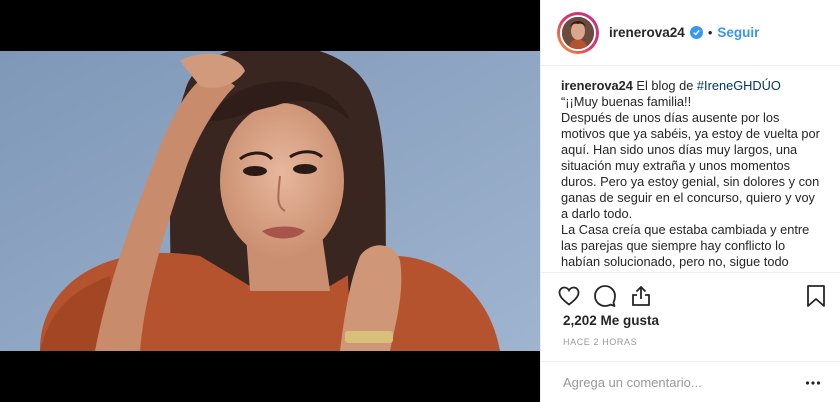 This screenshot has height=402, width=840. What do you see at coordinates (816, 296) in the screenshot?
I see `bookmark-icon` at bounding box center [816, 296].